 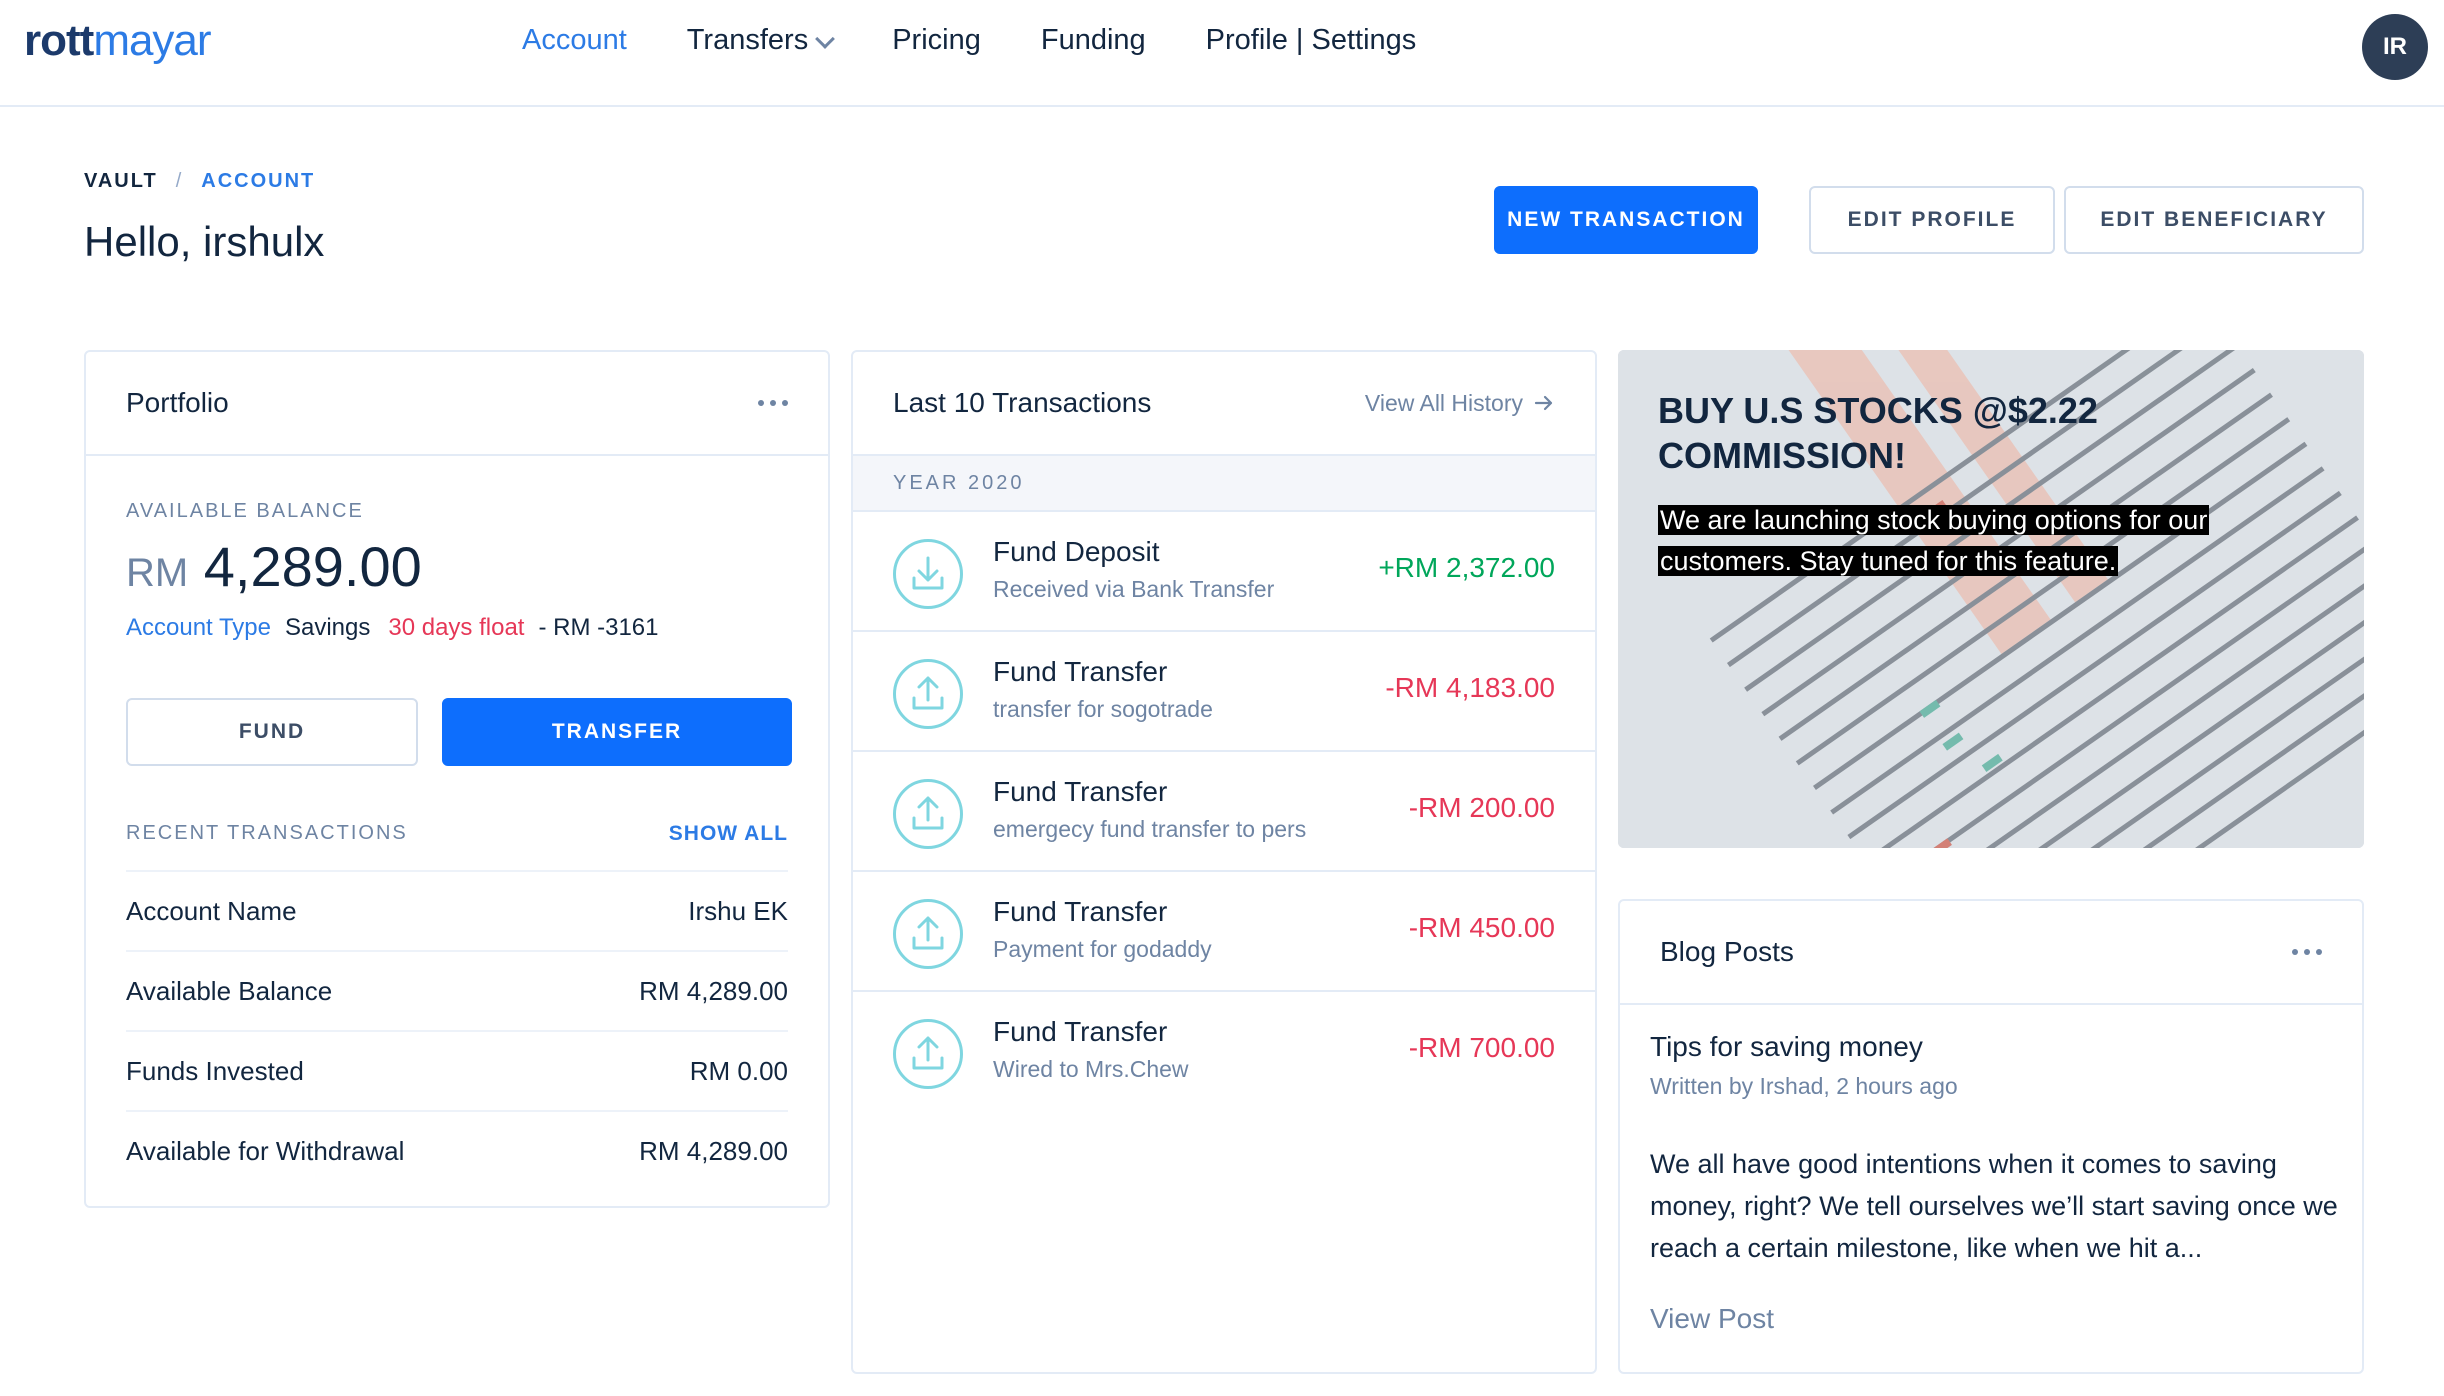 What do you see at coordinates (204, 241) in the screenshot?
I see `page-title: Hello, irshulx` at bounding box center [204, 241].